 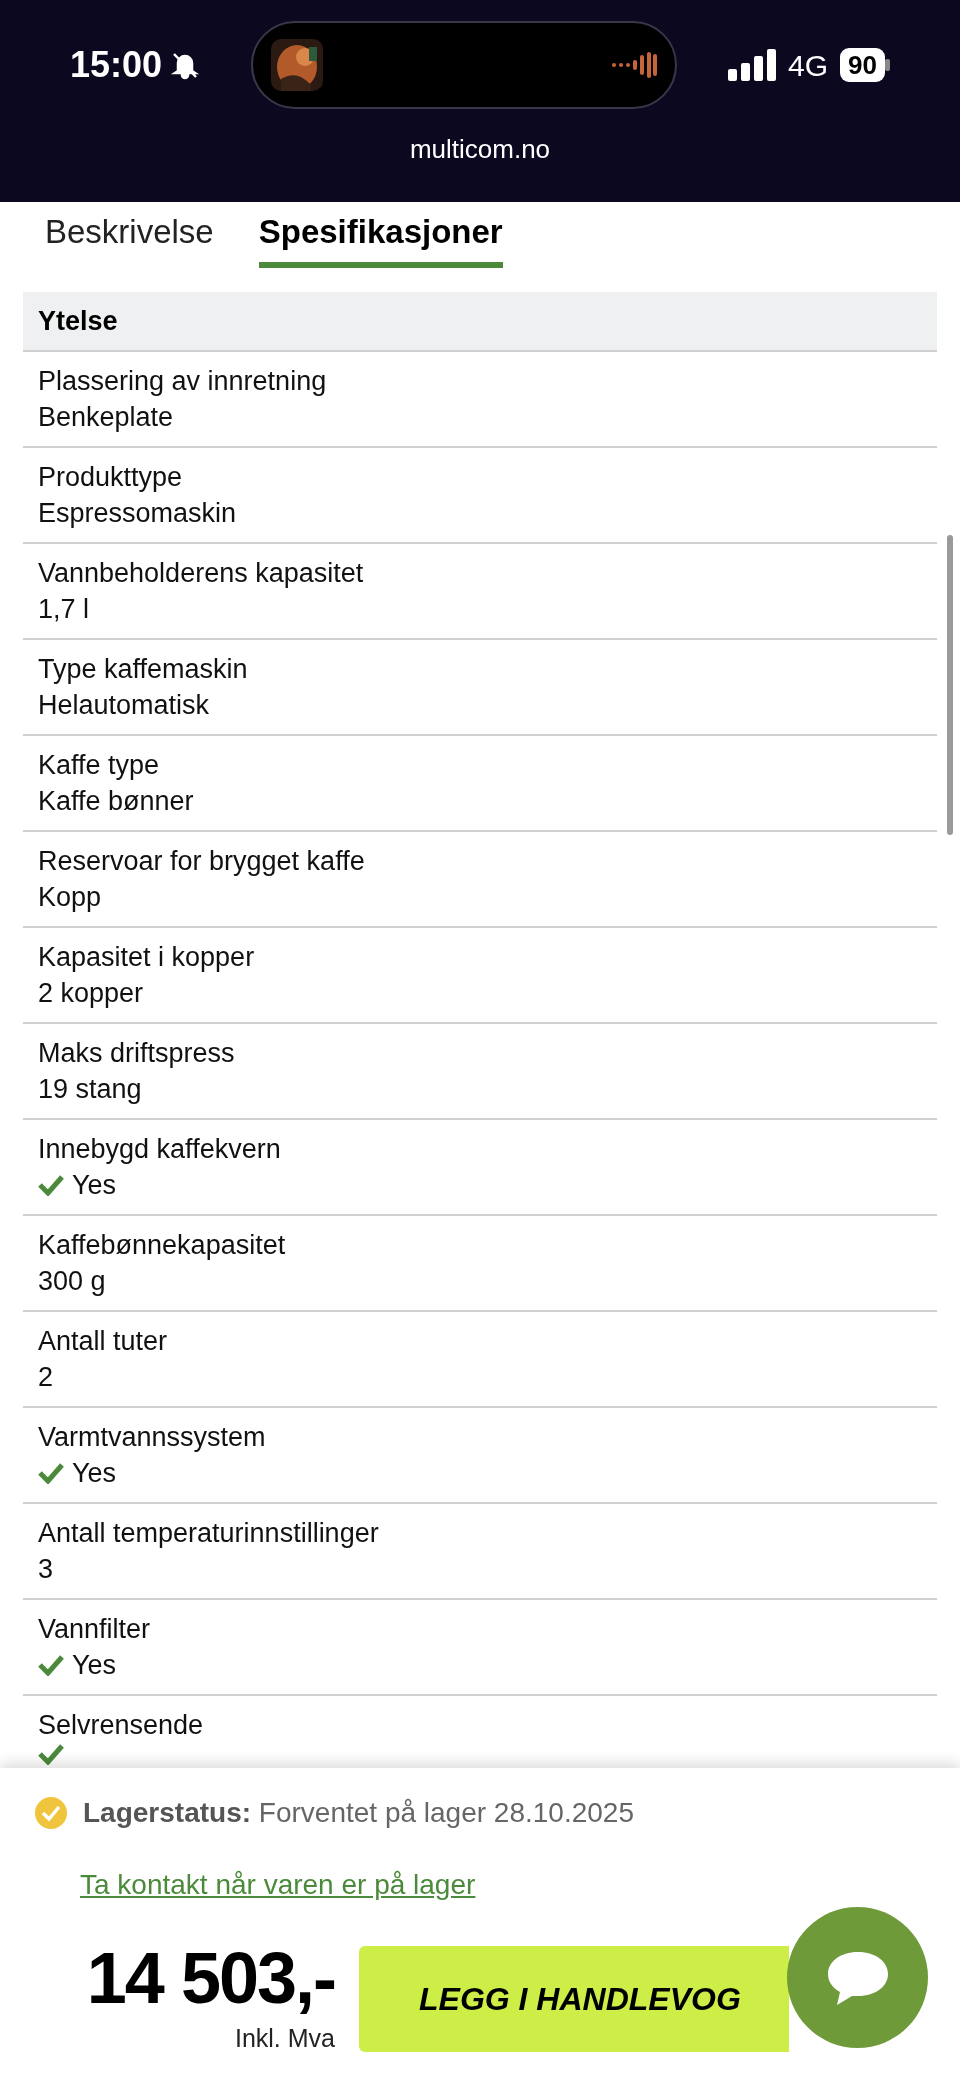 What do you see at coordinates (752, 65) in the screenshot?
I see `signal-icon` at bounding box center [752, 65].